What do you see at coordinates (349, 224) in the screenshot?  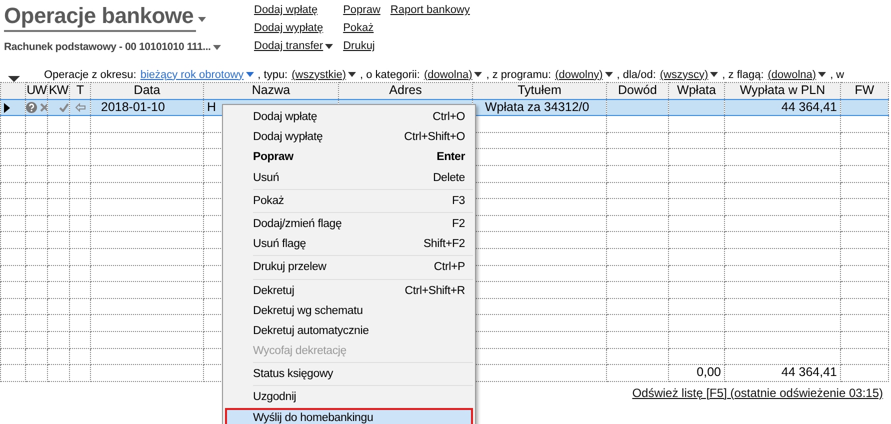 I see `menu-item: Dodaj/zmień flagę F2` at bounding box center [349, 224].